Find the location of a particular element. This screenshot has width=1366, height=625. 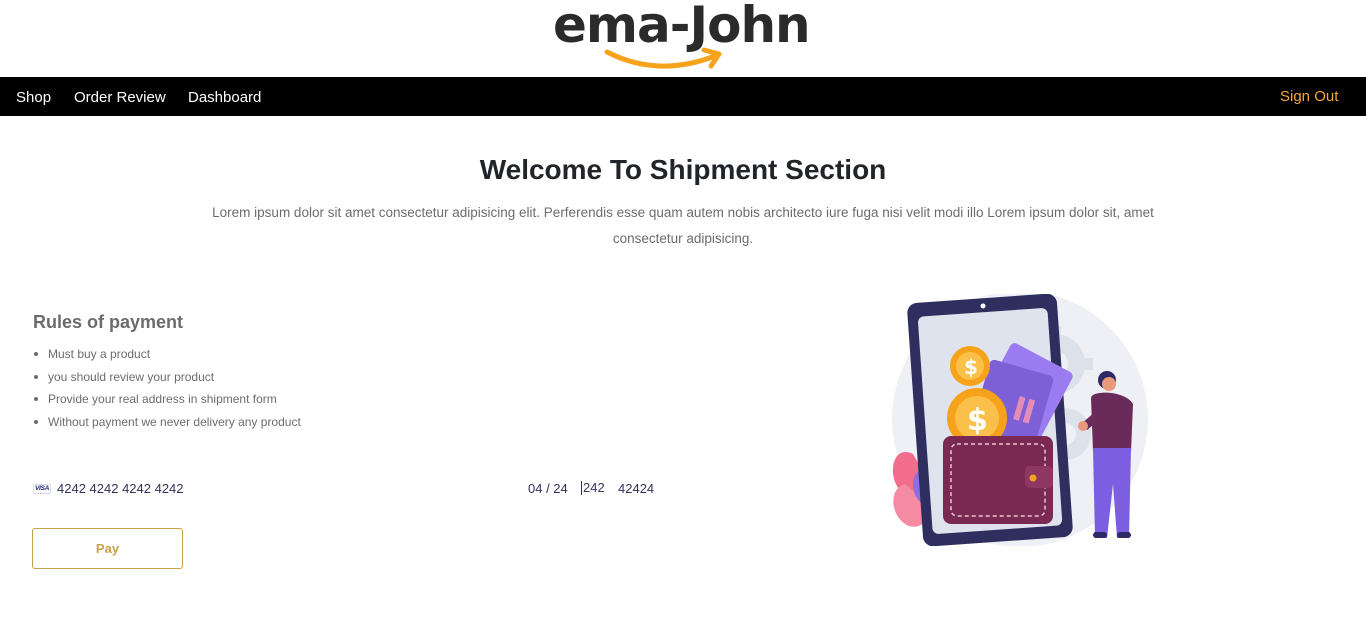

smile-arrow-icon is located at coordinates (663, 58).